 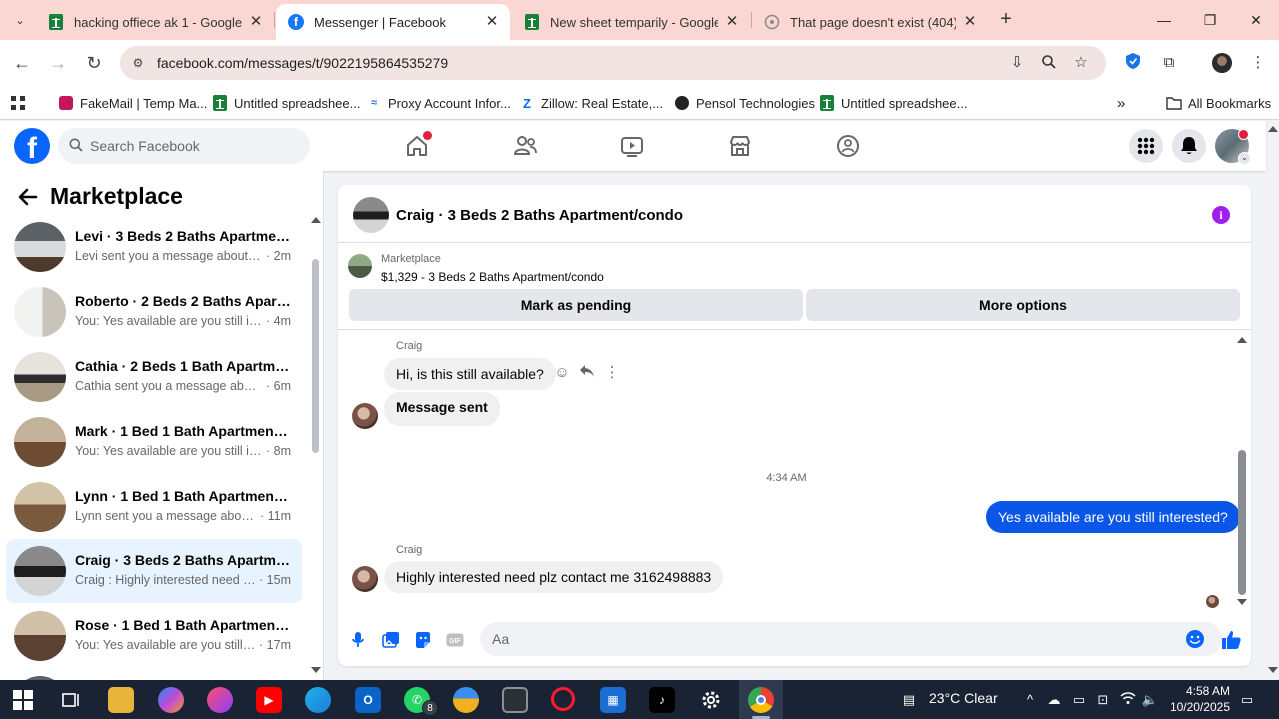 What do you see at coordinates (1169, 63) in the screenshot?
I see `extensions-puzzle-icon: ⧉` at bounding box center [1169, 63].